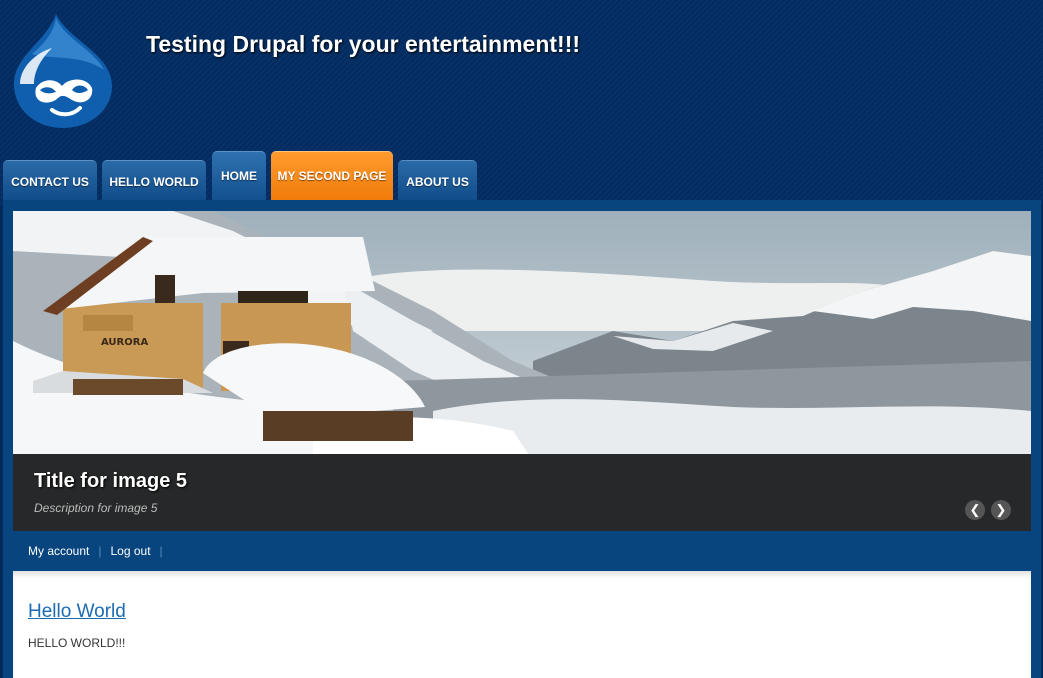 Image resolution: width=1043 pixels, height=678 pixels. What do you see at coordinates (63, 72) in the screenshot?
I see `drupal-drop-logo` at bounding box center [63, 72].